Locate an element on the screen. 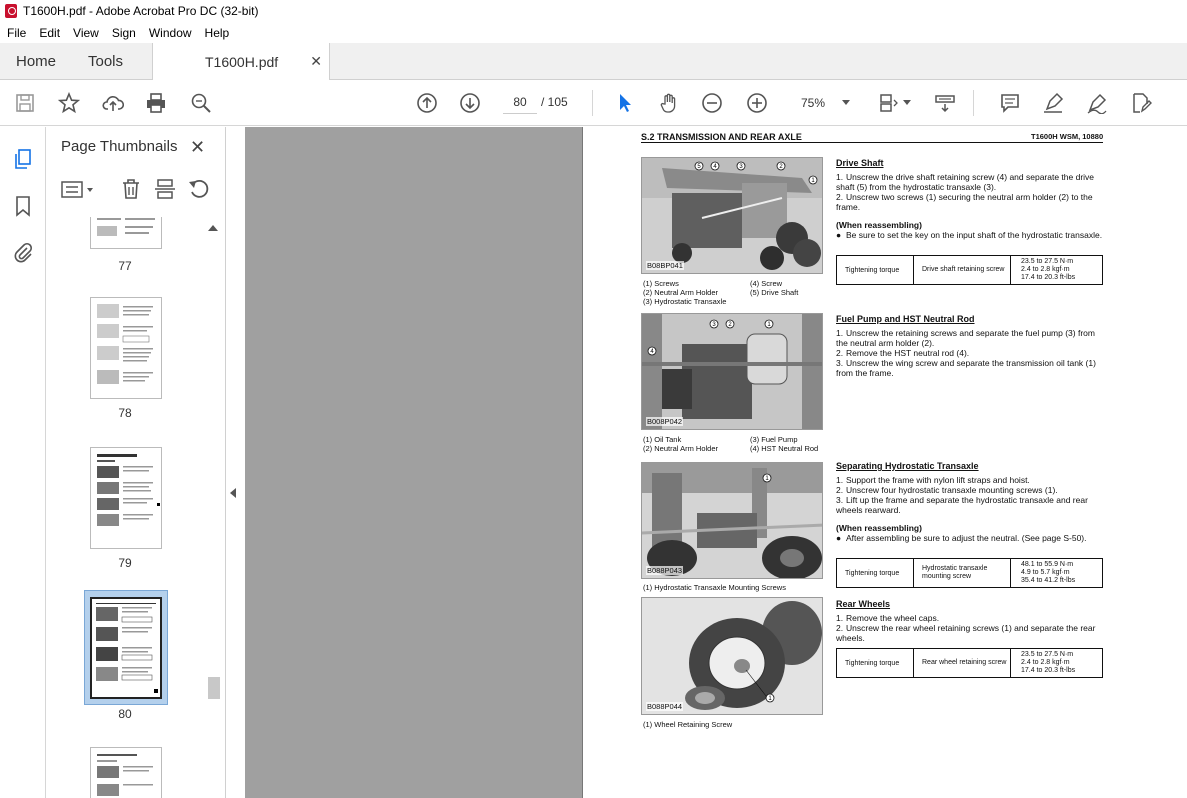 The image size is (1187, 798). menu-view: View is located at coordinates (86, 33).